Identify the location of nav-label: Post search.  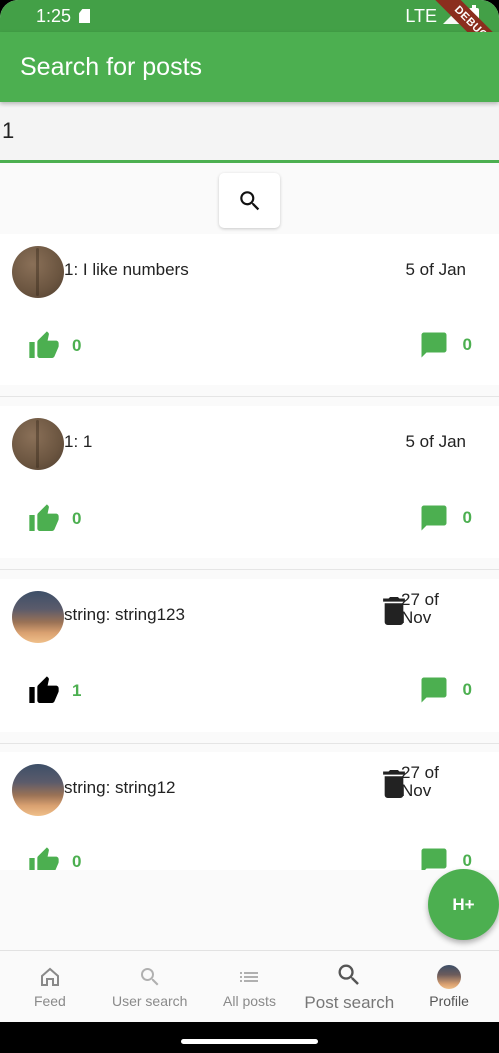
(349, 1002).